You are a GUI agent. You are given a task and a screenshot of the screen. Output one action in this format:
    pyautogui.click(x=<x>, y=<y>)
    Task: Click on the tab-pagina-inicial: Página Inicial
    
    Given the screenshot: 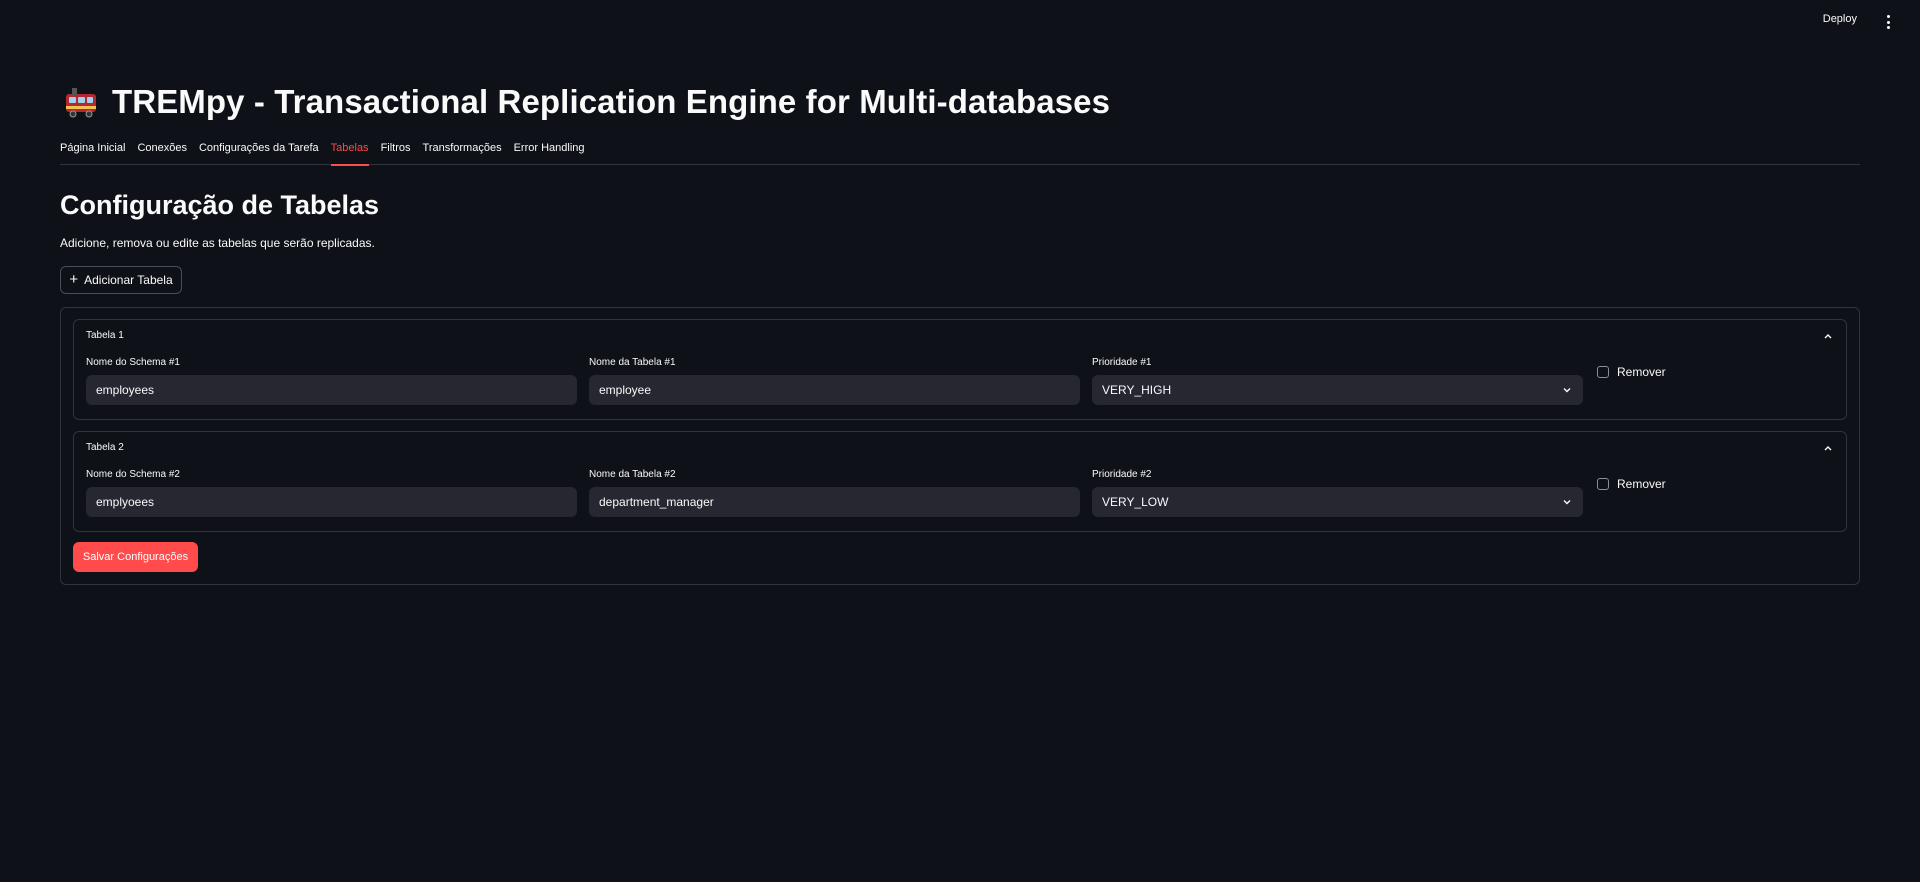 What is the action you would take?
    pyautogui.click(x=92, y=152)
    